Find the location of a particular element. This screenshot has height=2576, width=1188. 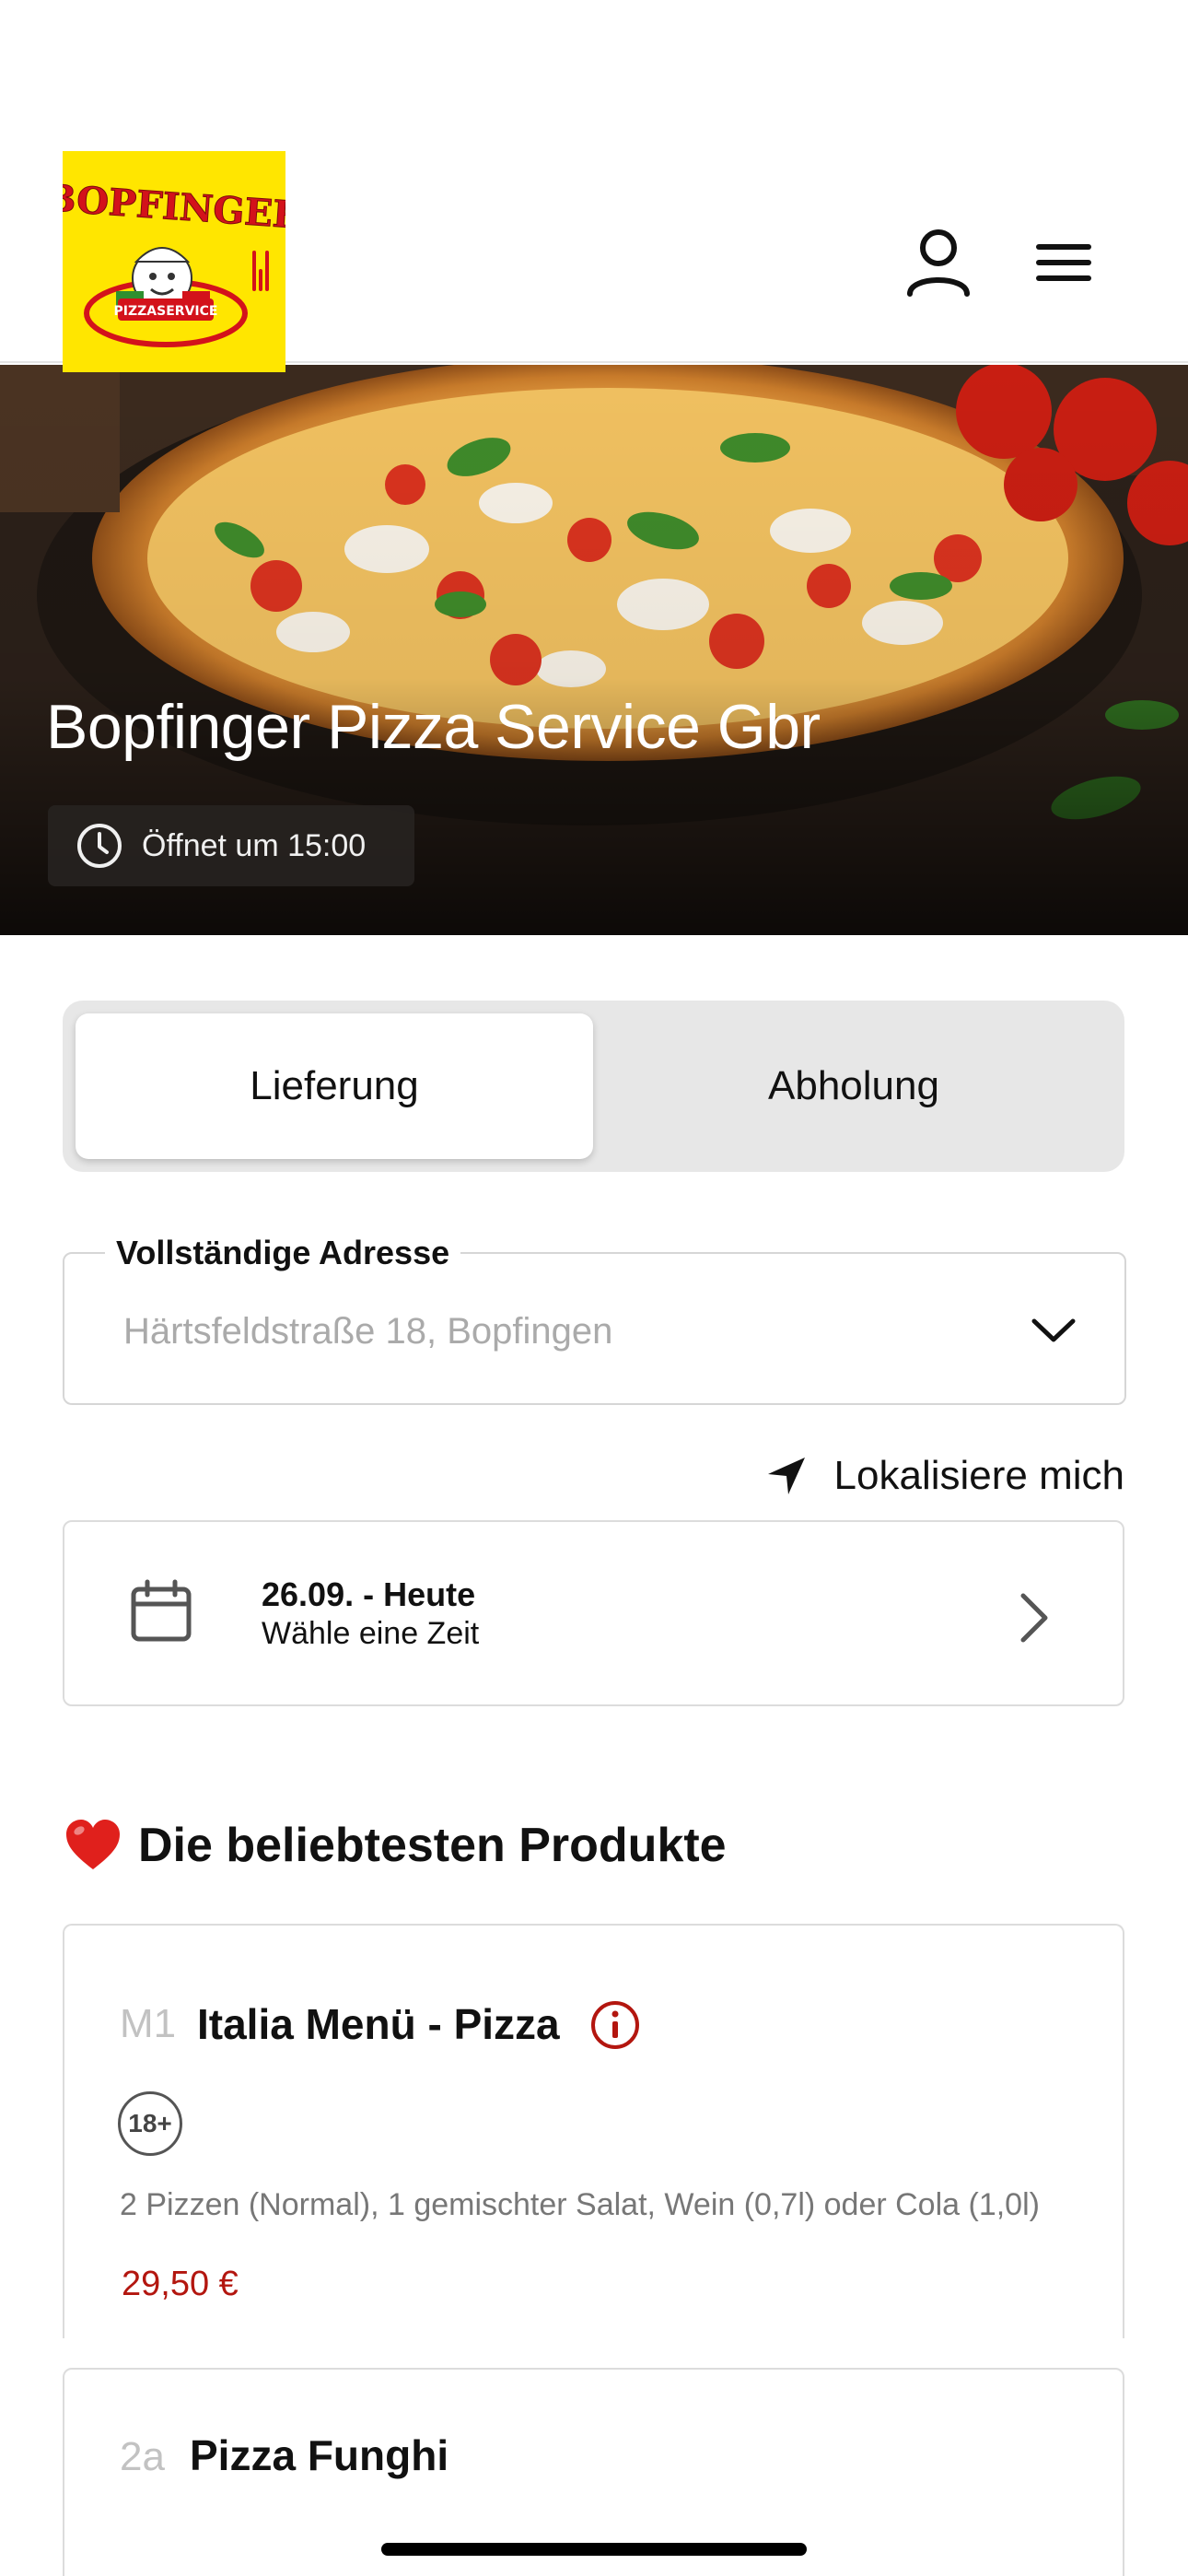

home-indicator is located at coordinates (594, 2549).